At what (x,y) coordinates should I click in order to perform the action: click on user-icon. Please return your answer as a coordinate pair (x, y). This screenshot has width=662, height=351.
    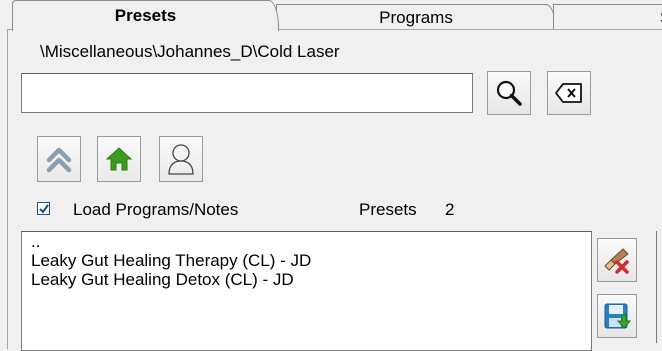
    Looking at the image, I should click on (181, 159).